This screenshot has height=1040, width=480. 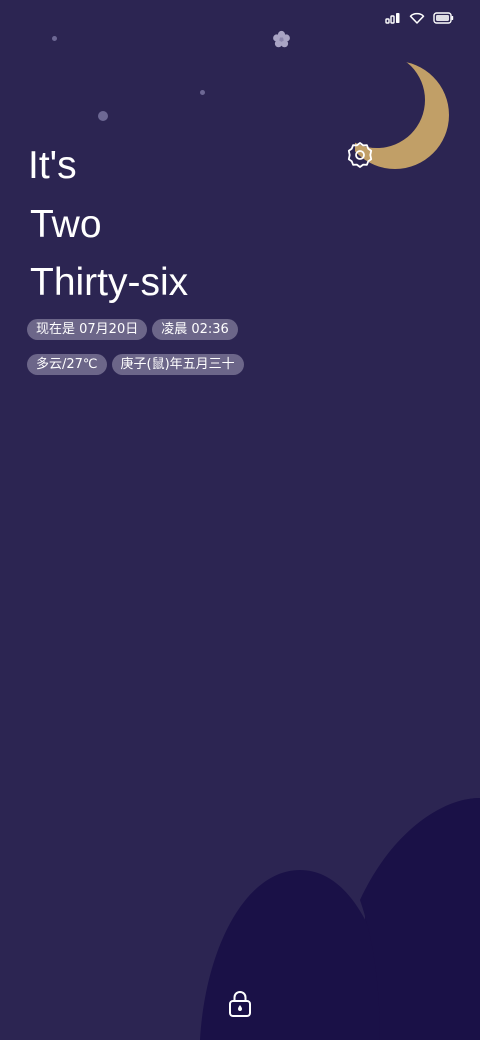 I want to click on info-chip-row: 现在是 07月20日 凌晨 02:36, so click(x=132, y=329).